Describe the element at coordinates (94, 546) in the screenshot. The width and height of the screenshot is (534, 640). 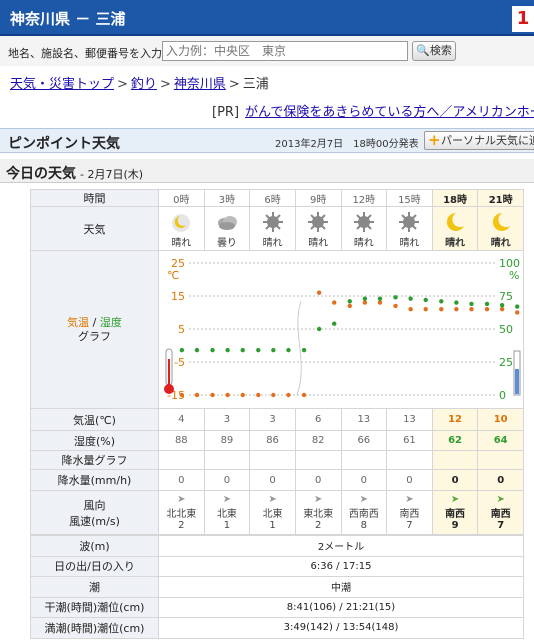
I see `wave-label: 波(m)` at that location.